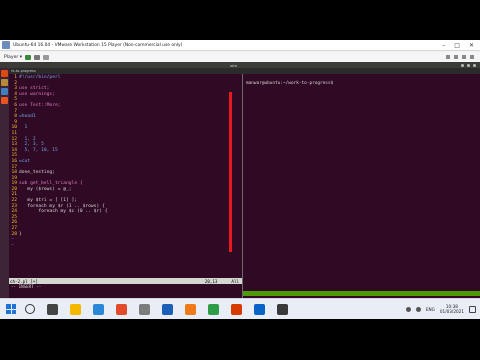 This screenshot has width=480, height=360. What do you see at coordinates (37, 57) in the screenshot?
I see `send-ctrl-alt-del-icon` at bounding box center [37, 57].